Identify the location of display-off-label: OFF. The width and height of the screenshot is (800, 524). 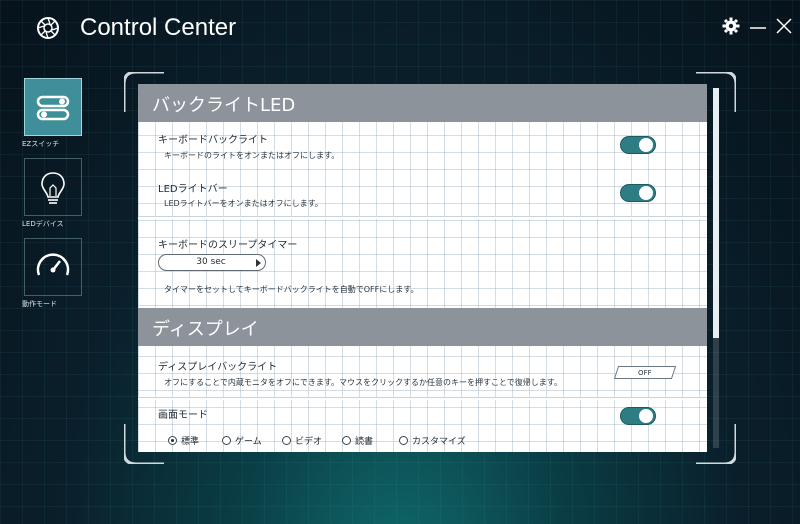
(645, 373).